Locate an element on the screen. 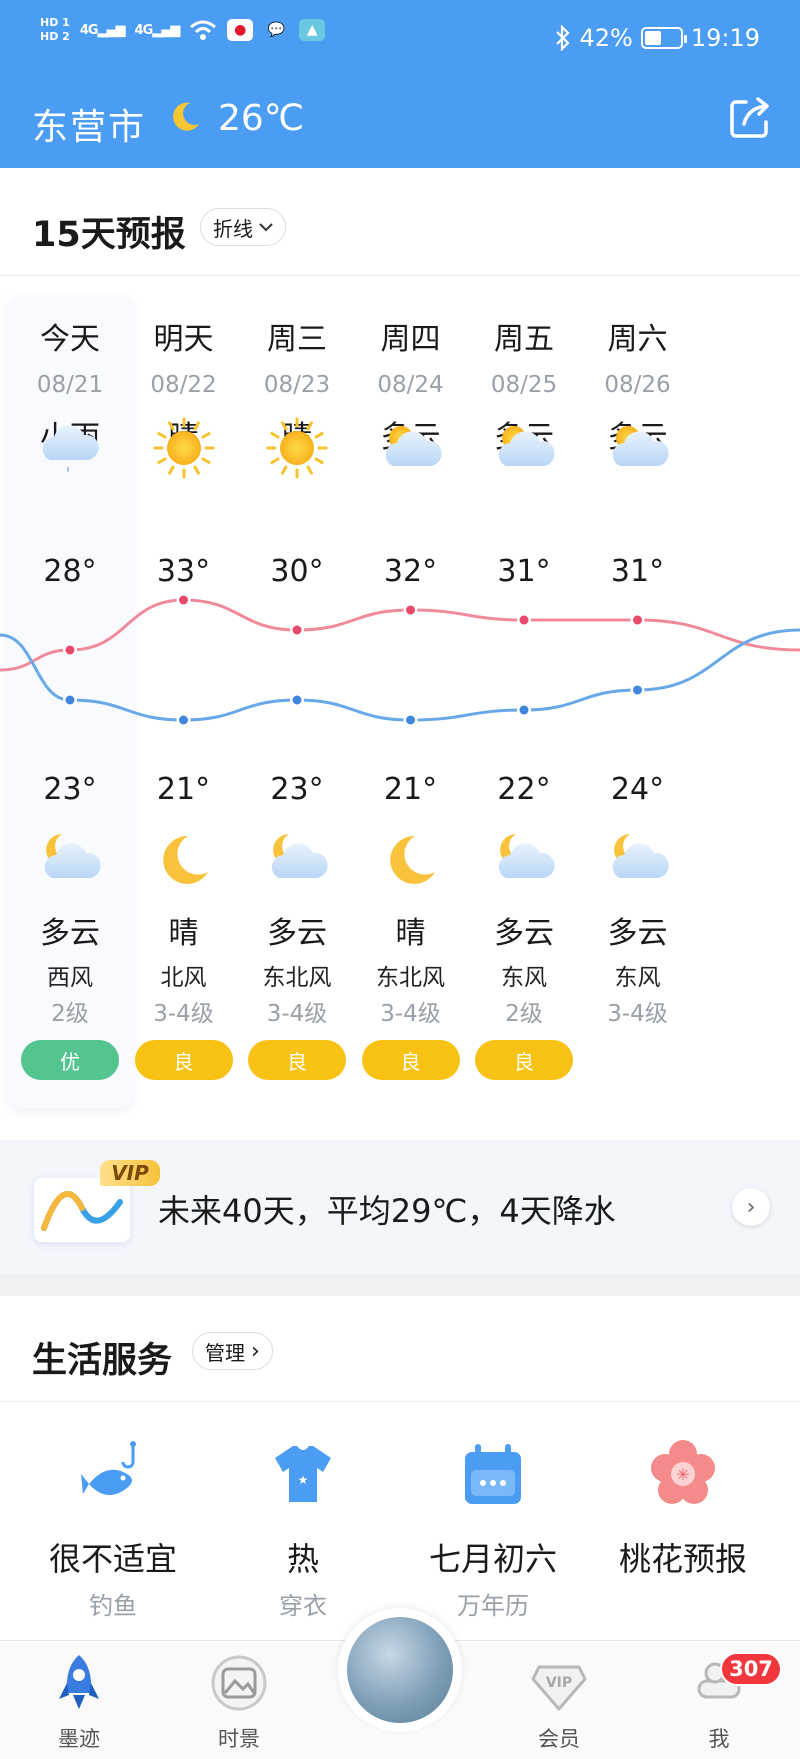 The height and width of the screenshot is (1759, 800). hd2-label: HD 2 is located at coordinates (55, 36).